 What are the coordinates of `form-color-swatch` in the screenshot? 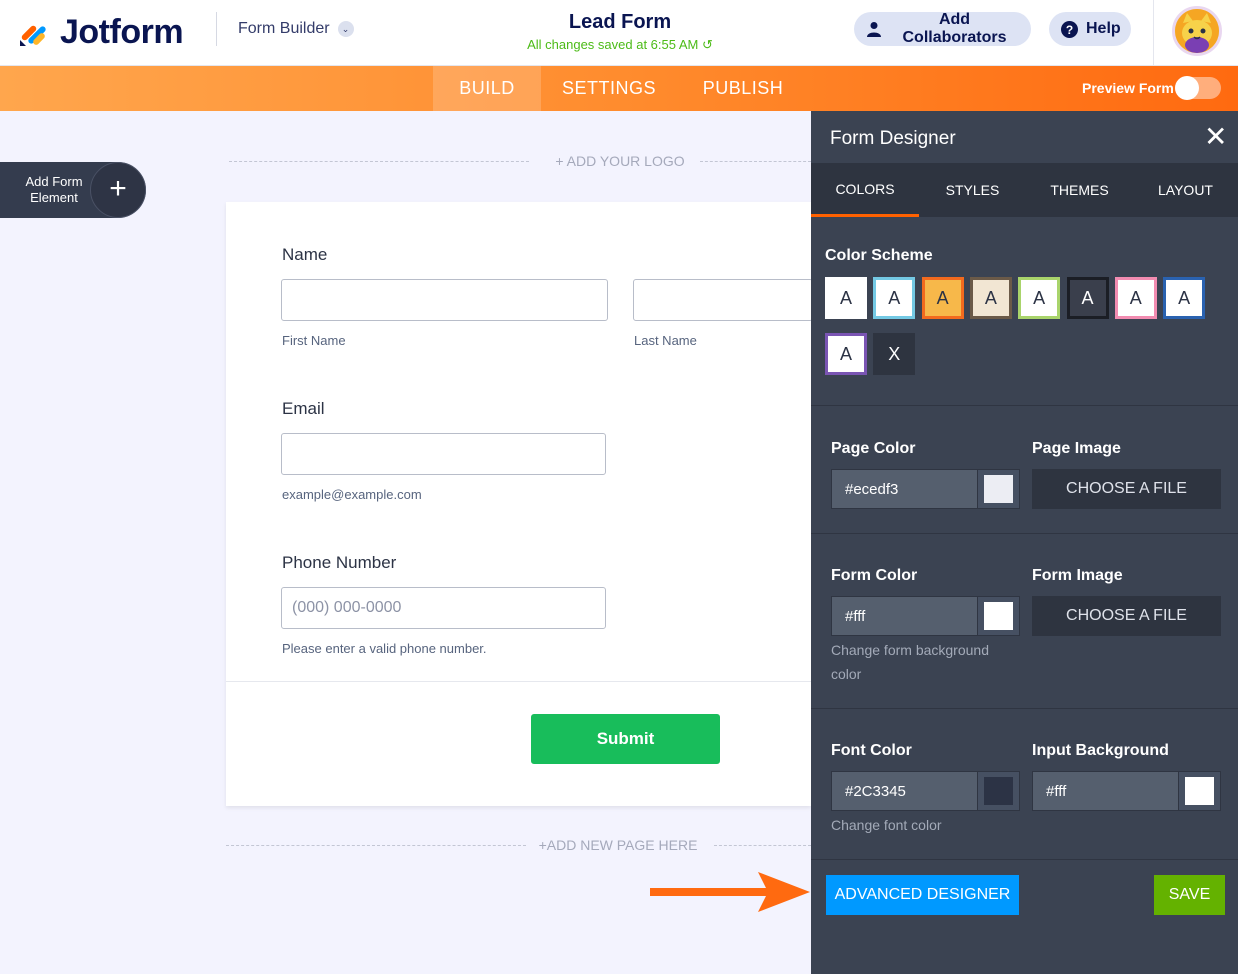 It's located at (998, 616).